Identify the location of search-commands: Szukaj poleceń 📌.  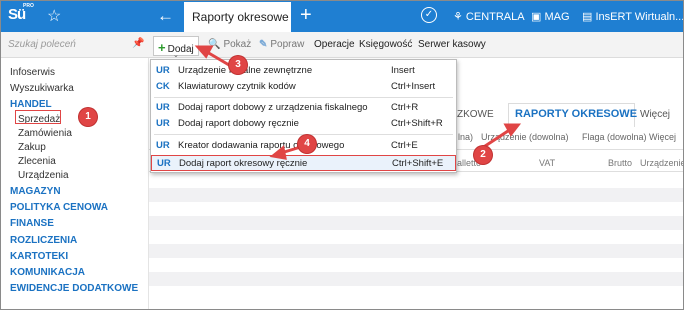
(75, 45).